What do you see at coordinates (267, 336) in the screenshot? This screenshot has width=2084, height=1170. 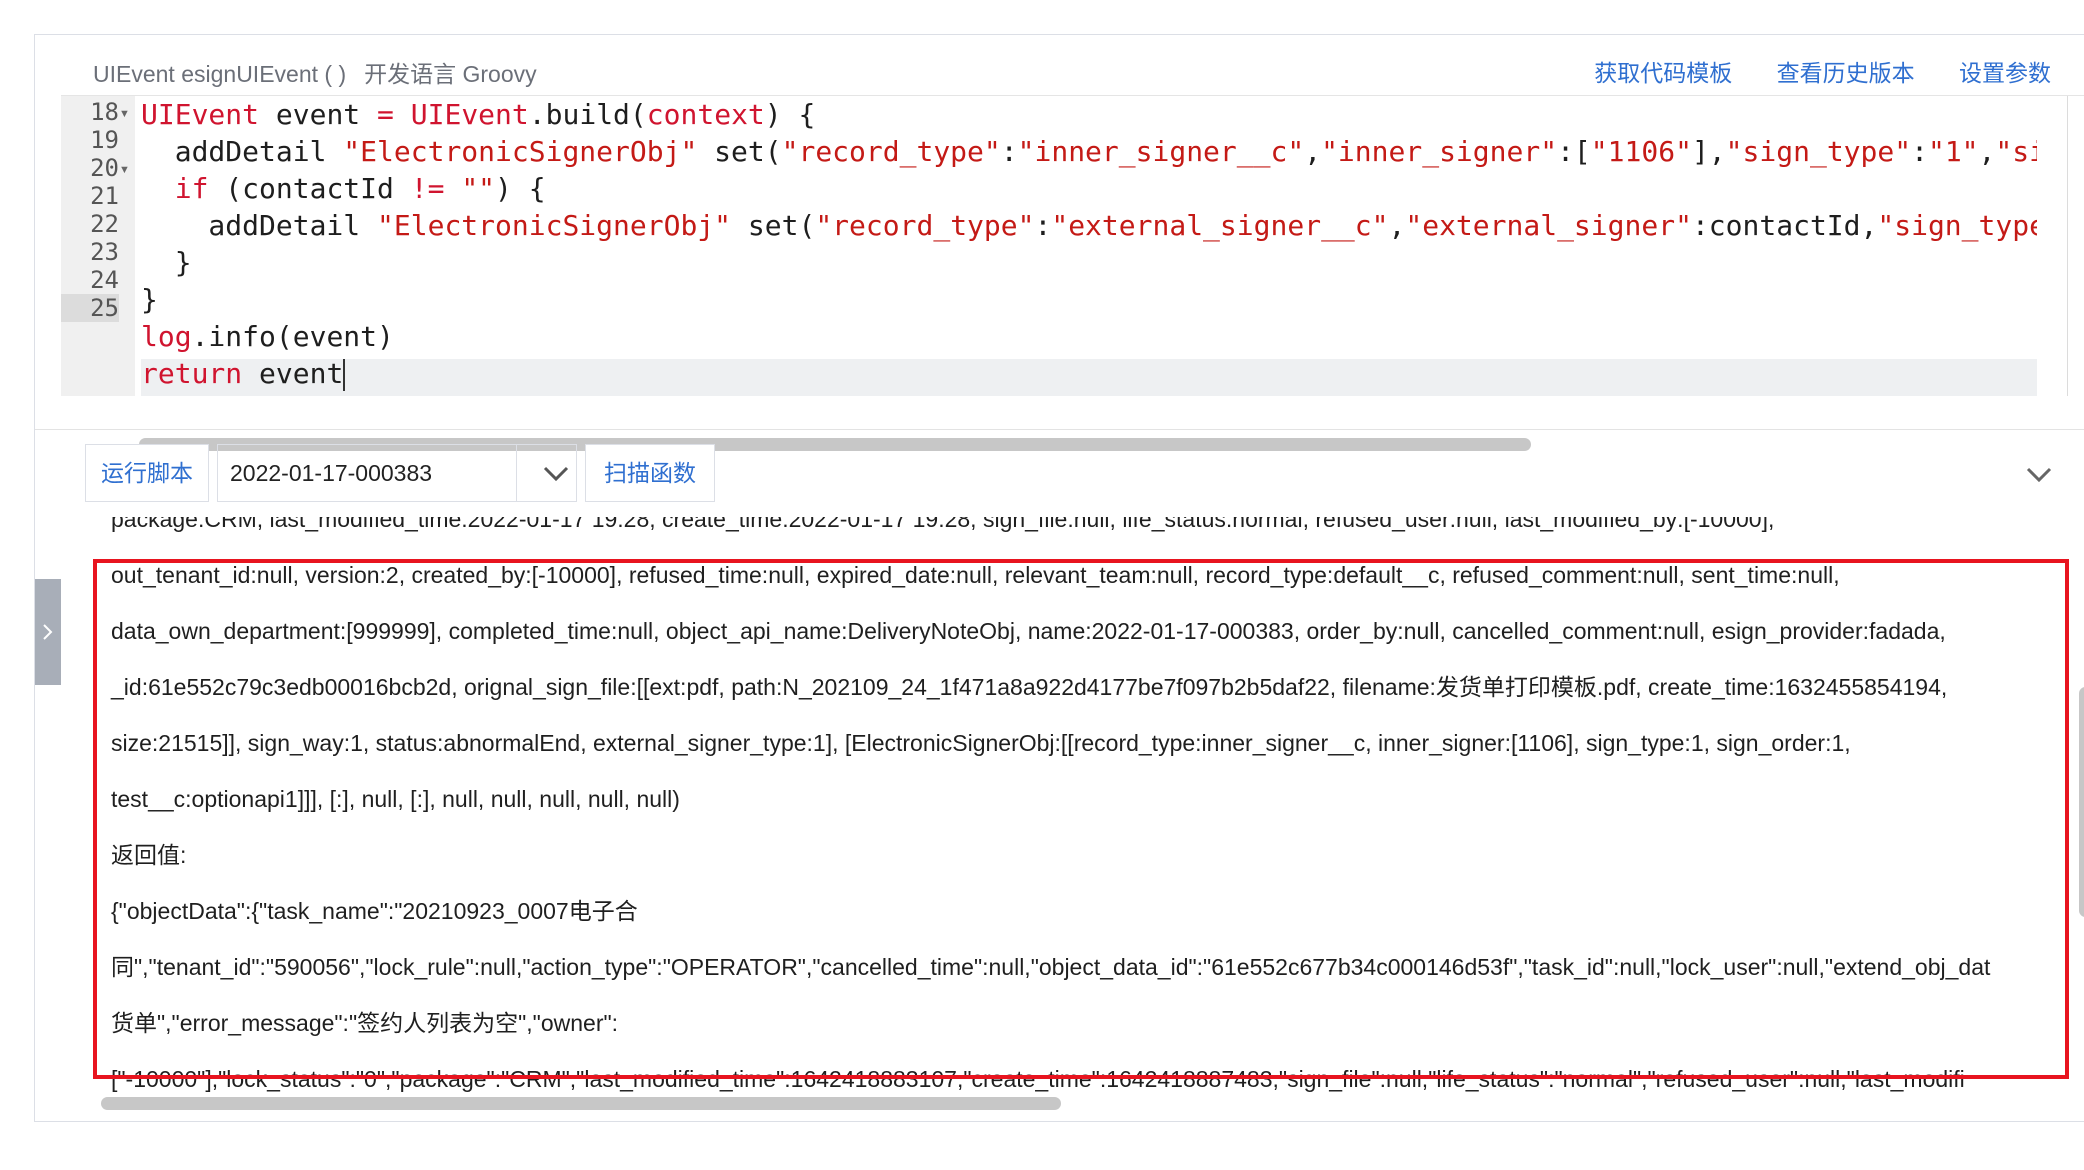 I see `code-line: log.info(event)` at bounding box center [267, 336].